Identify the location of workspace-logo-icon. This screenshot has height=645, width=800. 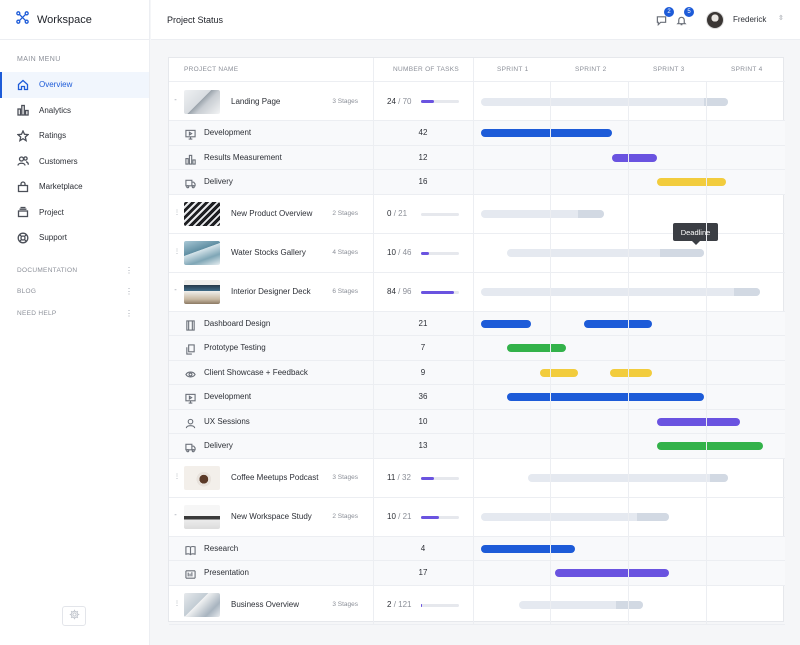
(22, 19).